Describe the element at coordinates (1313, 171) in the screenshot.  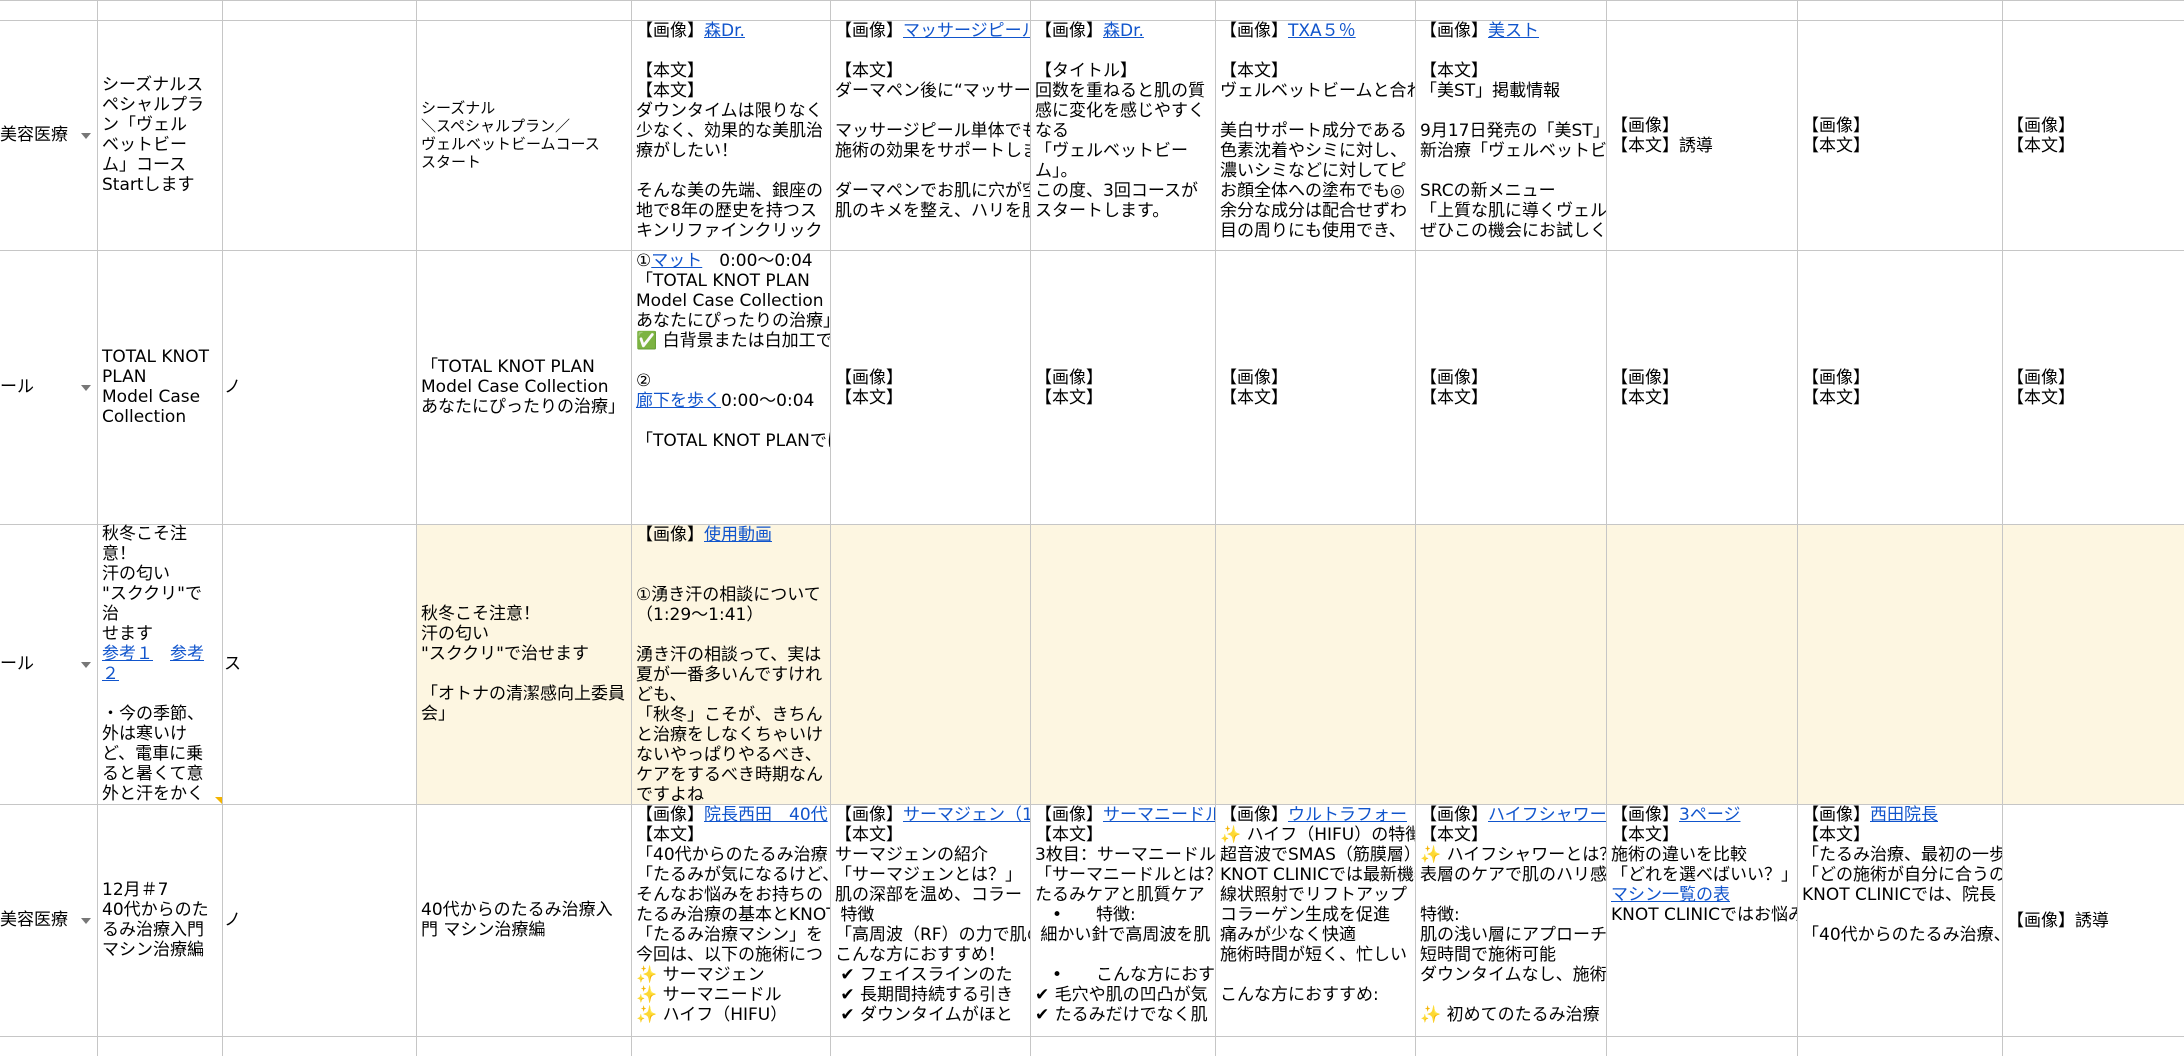
I see `cell-text: 濃いシミなどに対してピ` at that location.